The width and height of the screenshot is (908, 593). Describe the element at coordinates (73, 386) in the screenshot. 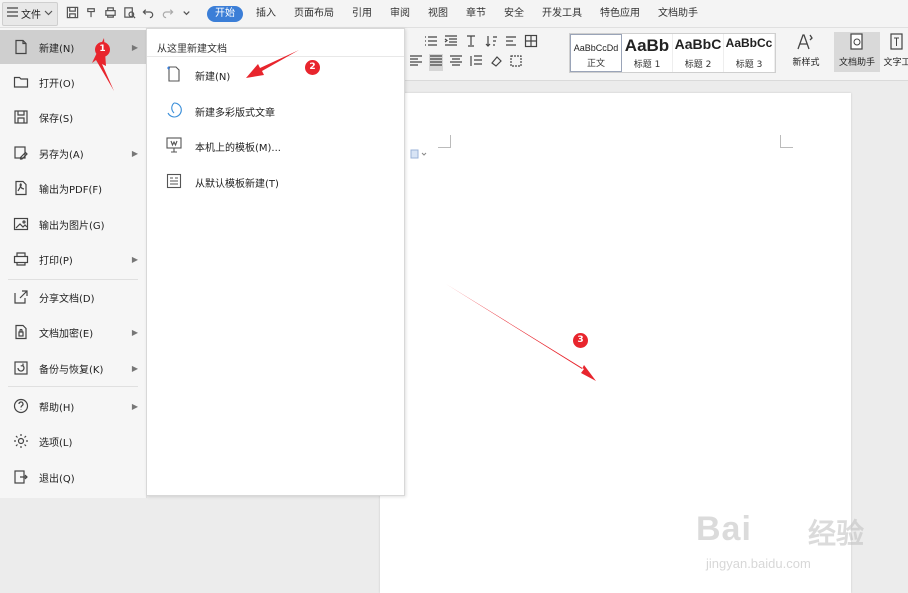

I see `menu-divider` at that location.